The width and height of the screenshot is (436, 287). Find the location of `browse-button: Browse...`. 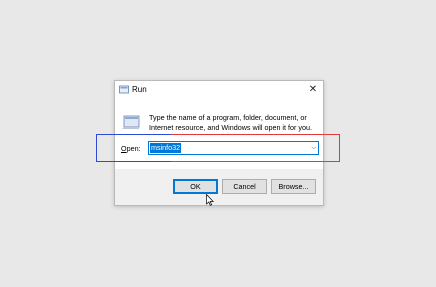

browse-button: Browse... is located at coordinates (293, 186).